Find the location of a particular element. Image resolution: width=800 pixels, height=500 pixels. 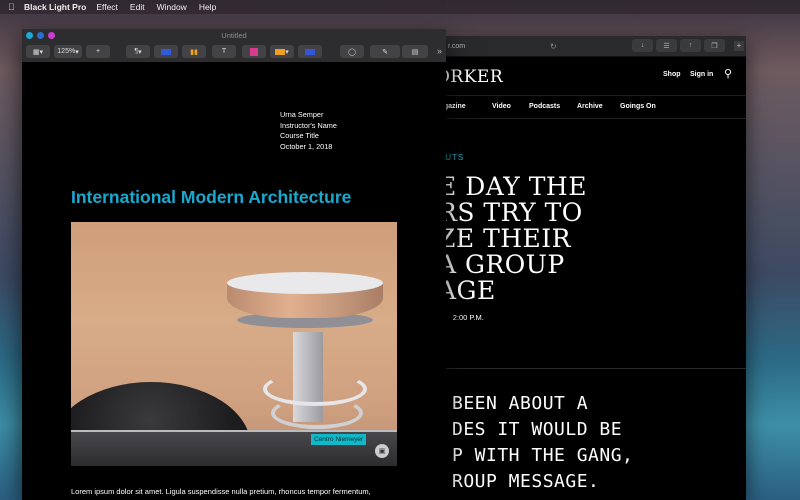

shape-icon is located at coordinates (254, 51).